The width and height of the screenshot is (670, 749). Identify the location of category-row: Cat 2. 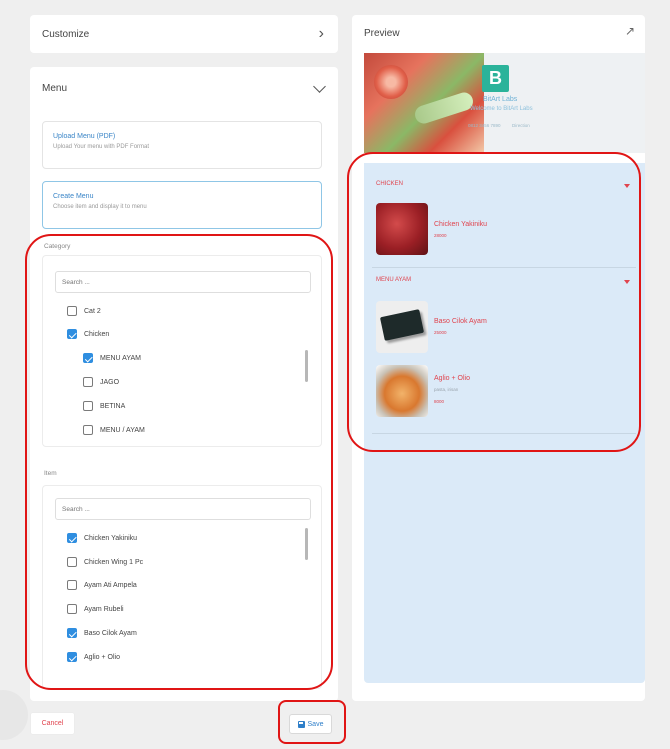
(84, 311).